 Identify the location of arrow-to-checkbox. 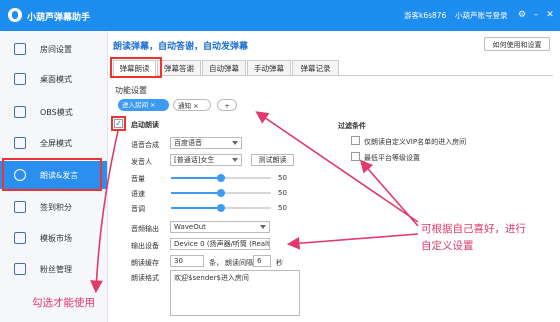
(104, 212).